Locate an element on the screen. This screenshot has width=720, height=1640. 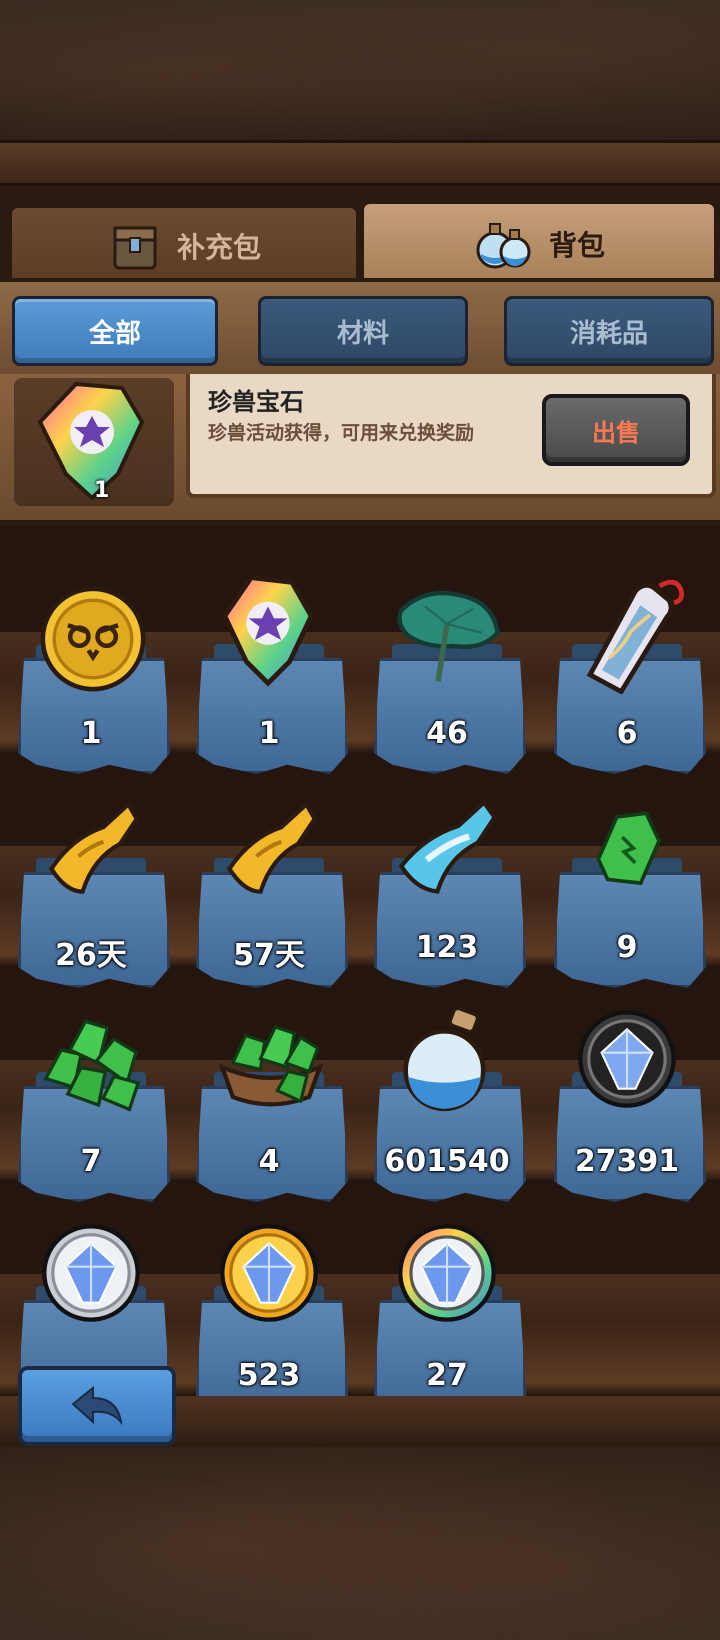
item-quantity: 123 is located at coordinates (447, 947).